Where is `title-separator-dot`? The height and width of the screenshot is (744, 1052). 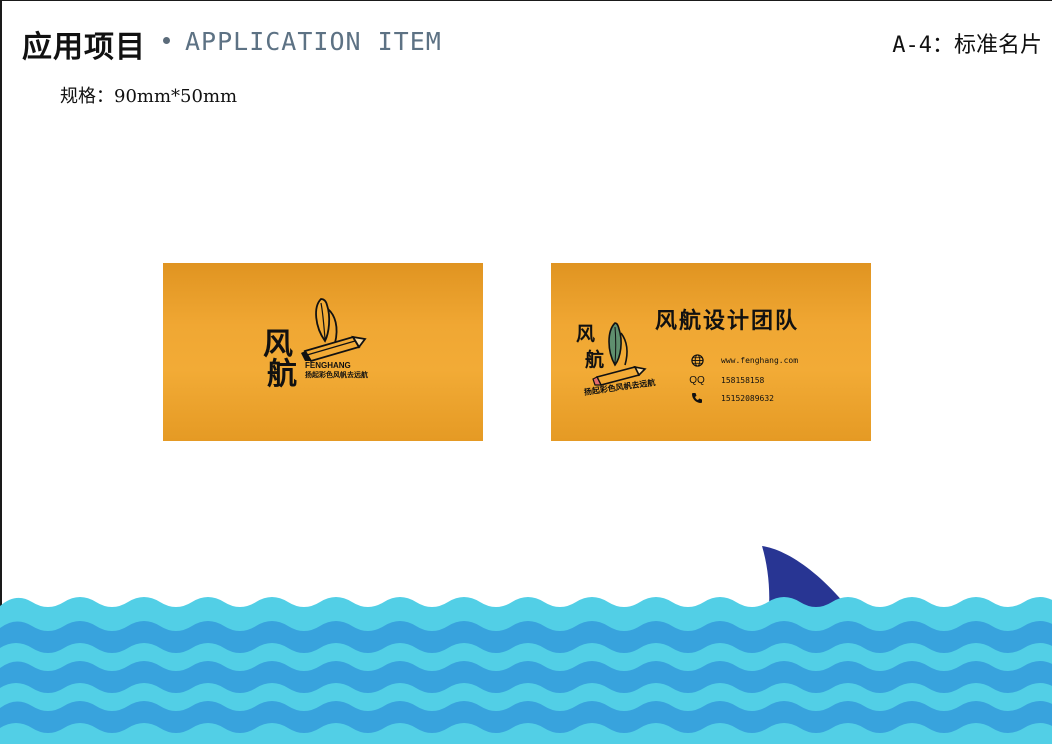 title-separator-dot is located at coordinates (166, 40).